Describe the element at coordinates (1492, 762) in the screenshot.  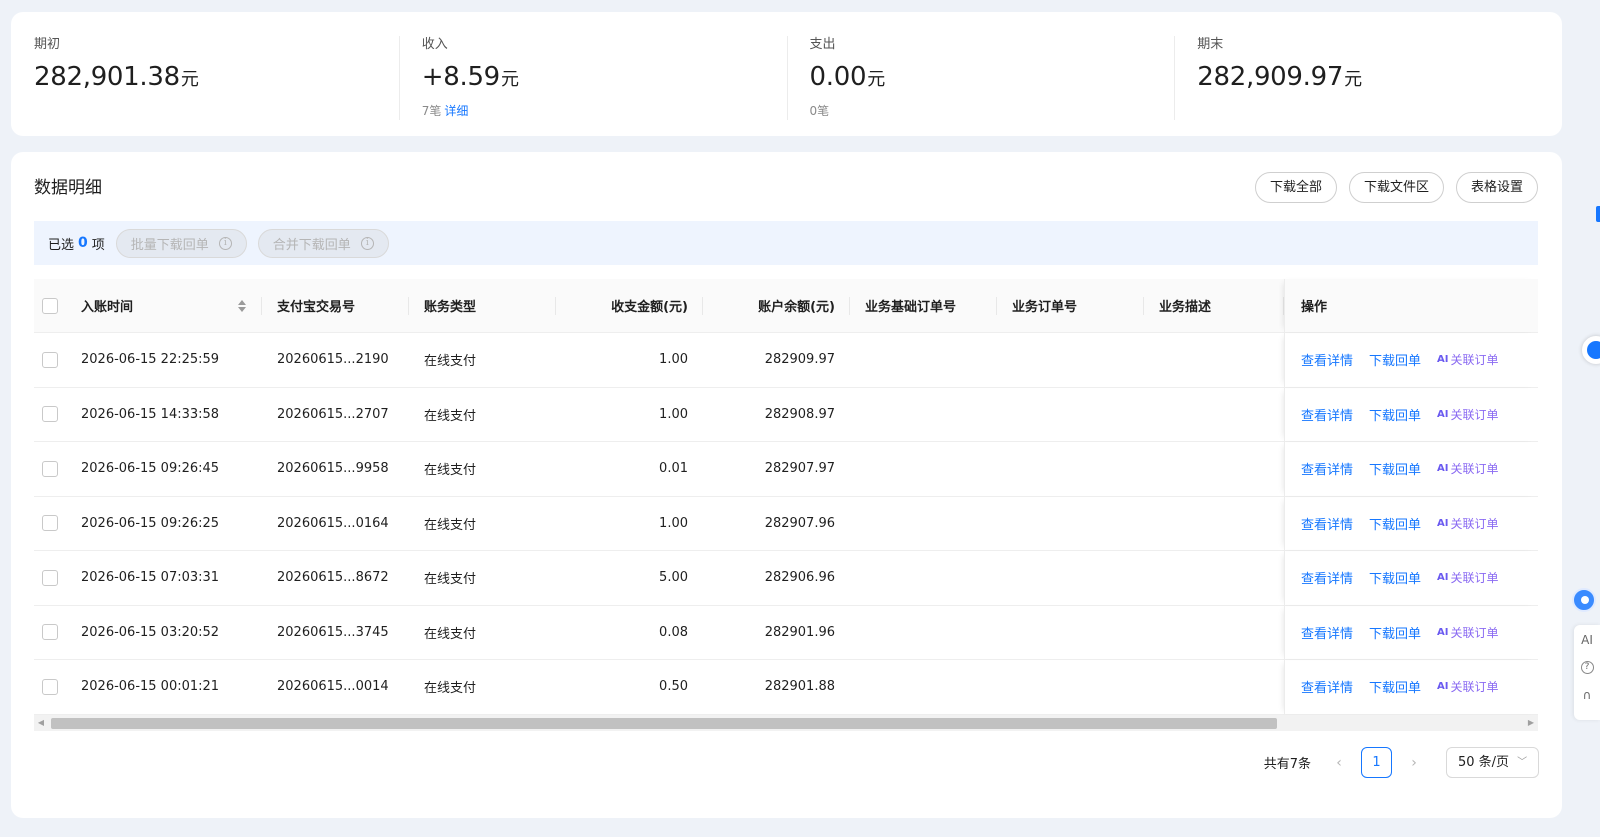
I see `page-size-select: 50 条/页 ﹀` at that location.